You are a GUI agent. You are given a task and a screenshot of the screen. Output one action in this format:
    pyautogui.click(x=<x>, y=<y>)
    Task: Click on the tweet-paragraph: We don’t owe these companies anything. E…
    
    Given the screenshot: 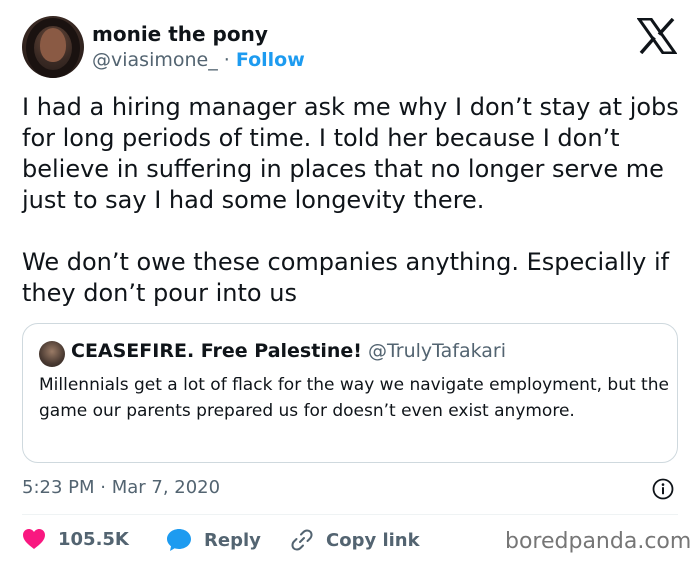 What is the action you would take?
    pyautogui.click(x=346, y=277)
    